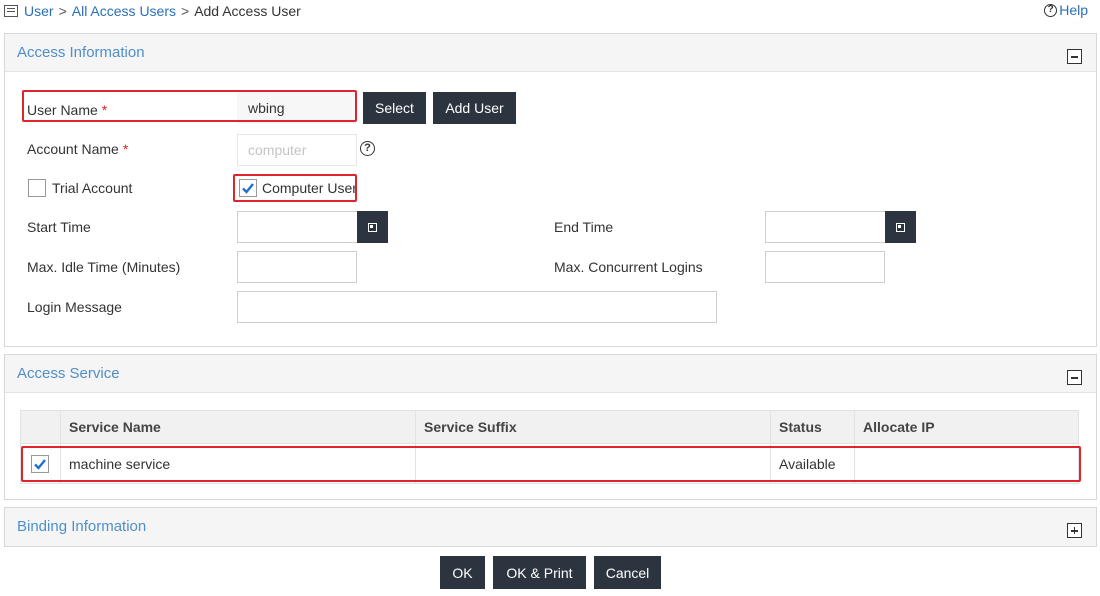 The width and height of the screenshot is (1100, 596). I want to click on end-time-label: End Time, so click(584, 227).